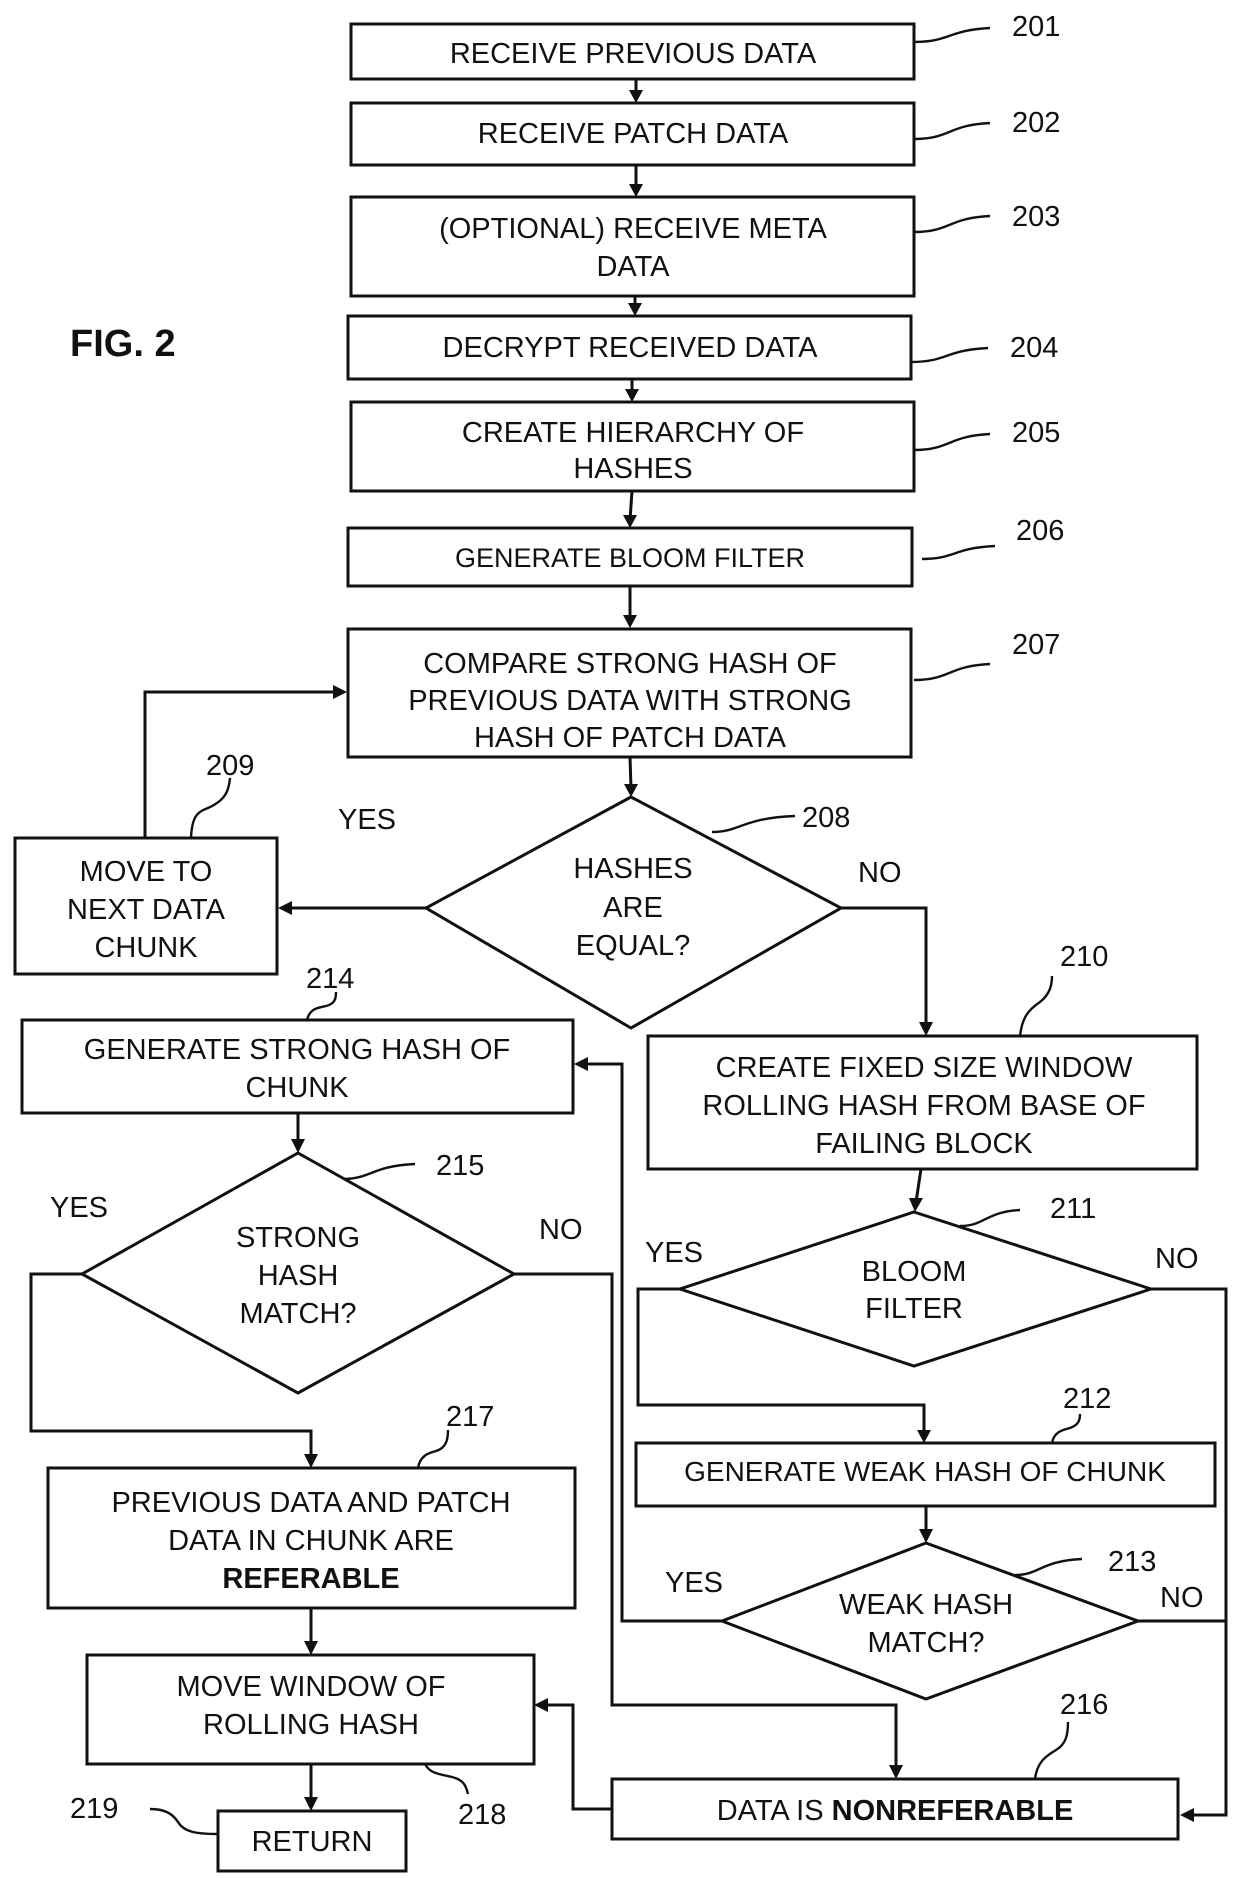  Describe the element at coordinates (123, 344) in the screenshot. I see `figure-label: FIG. 2` at that location.